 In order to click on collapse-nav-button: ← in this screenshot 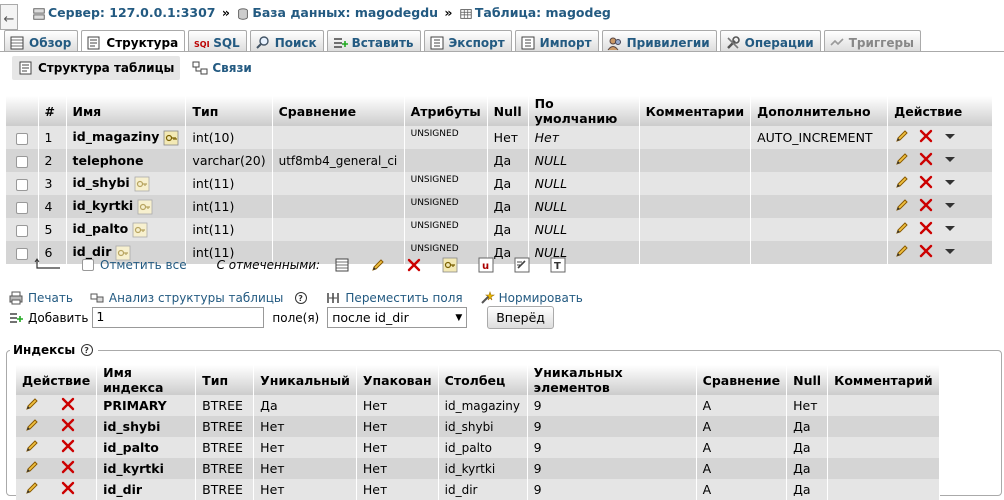, I will do `click(9, 17)`.